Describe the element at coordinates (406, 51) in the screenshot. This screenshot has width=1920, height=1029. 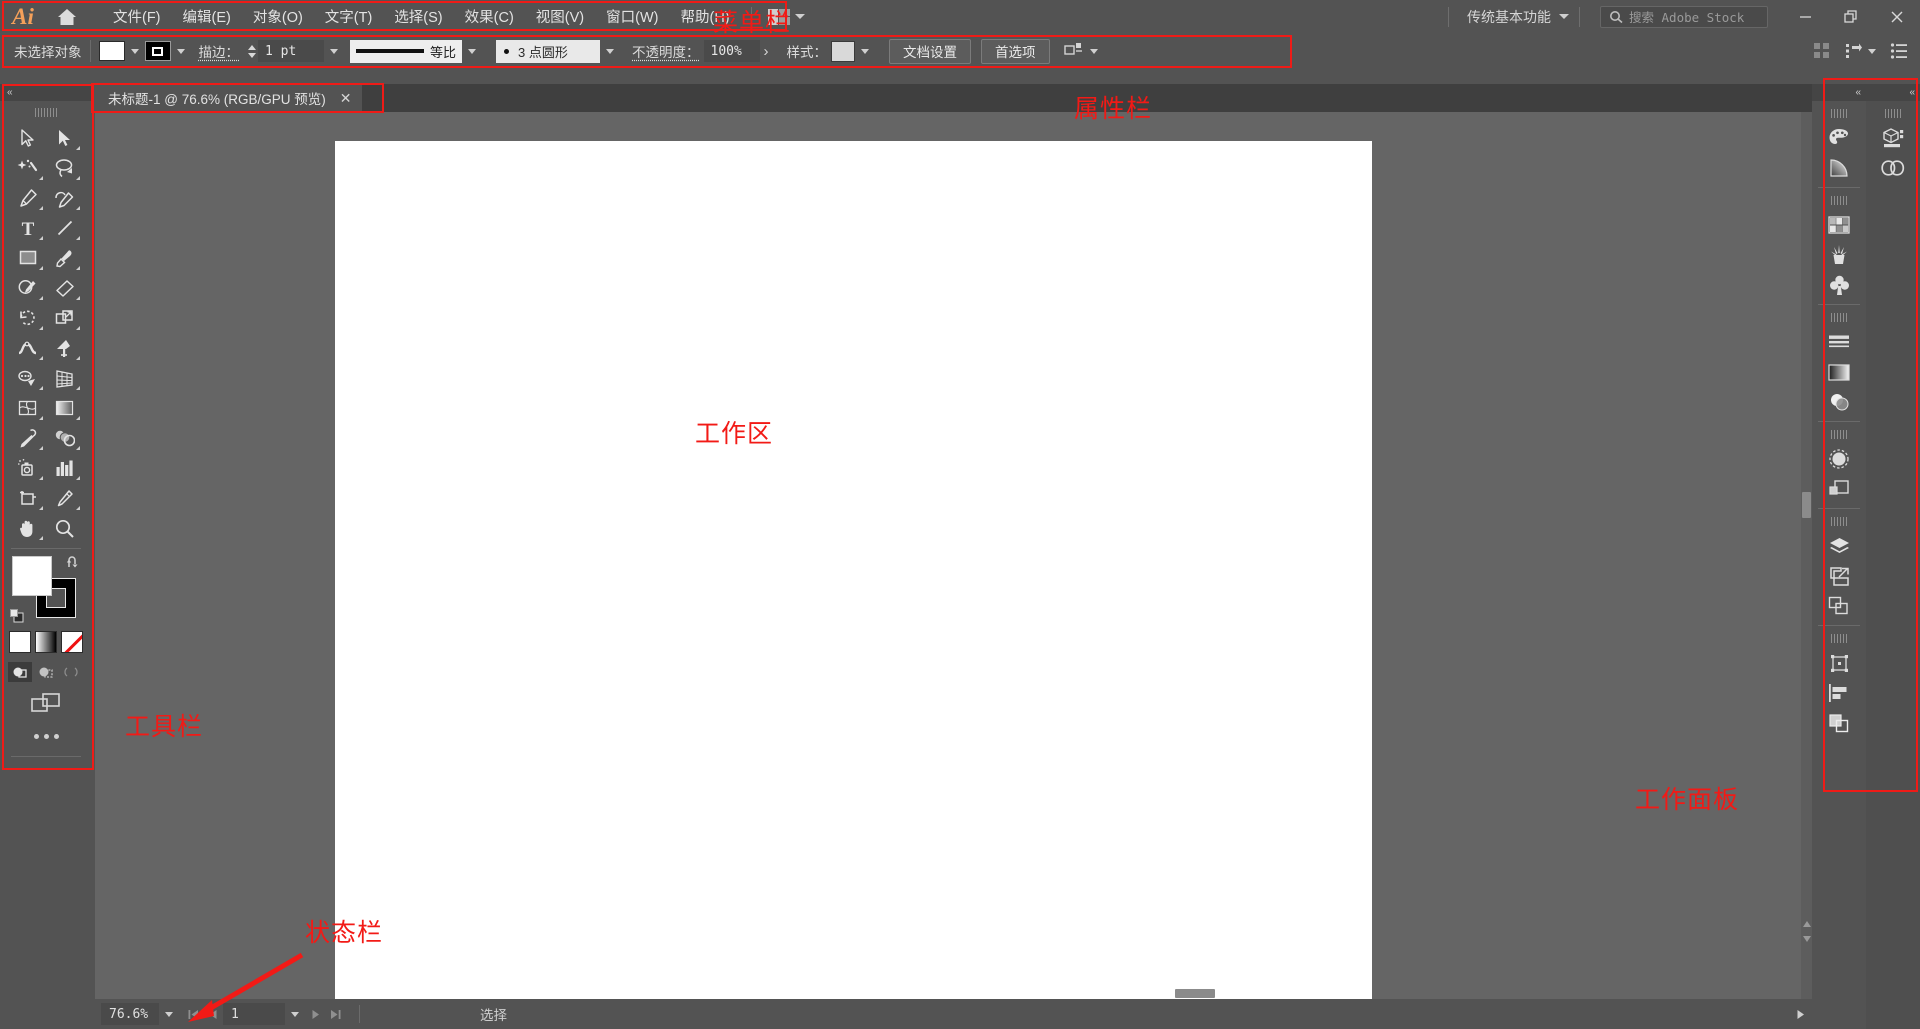
I see `stroke-profile-dropdown: 等比` at that location.